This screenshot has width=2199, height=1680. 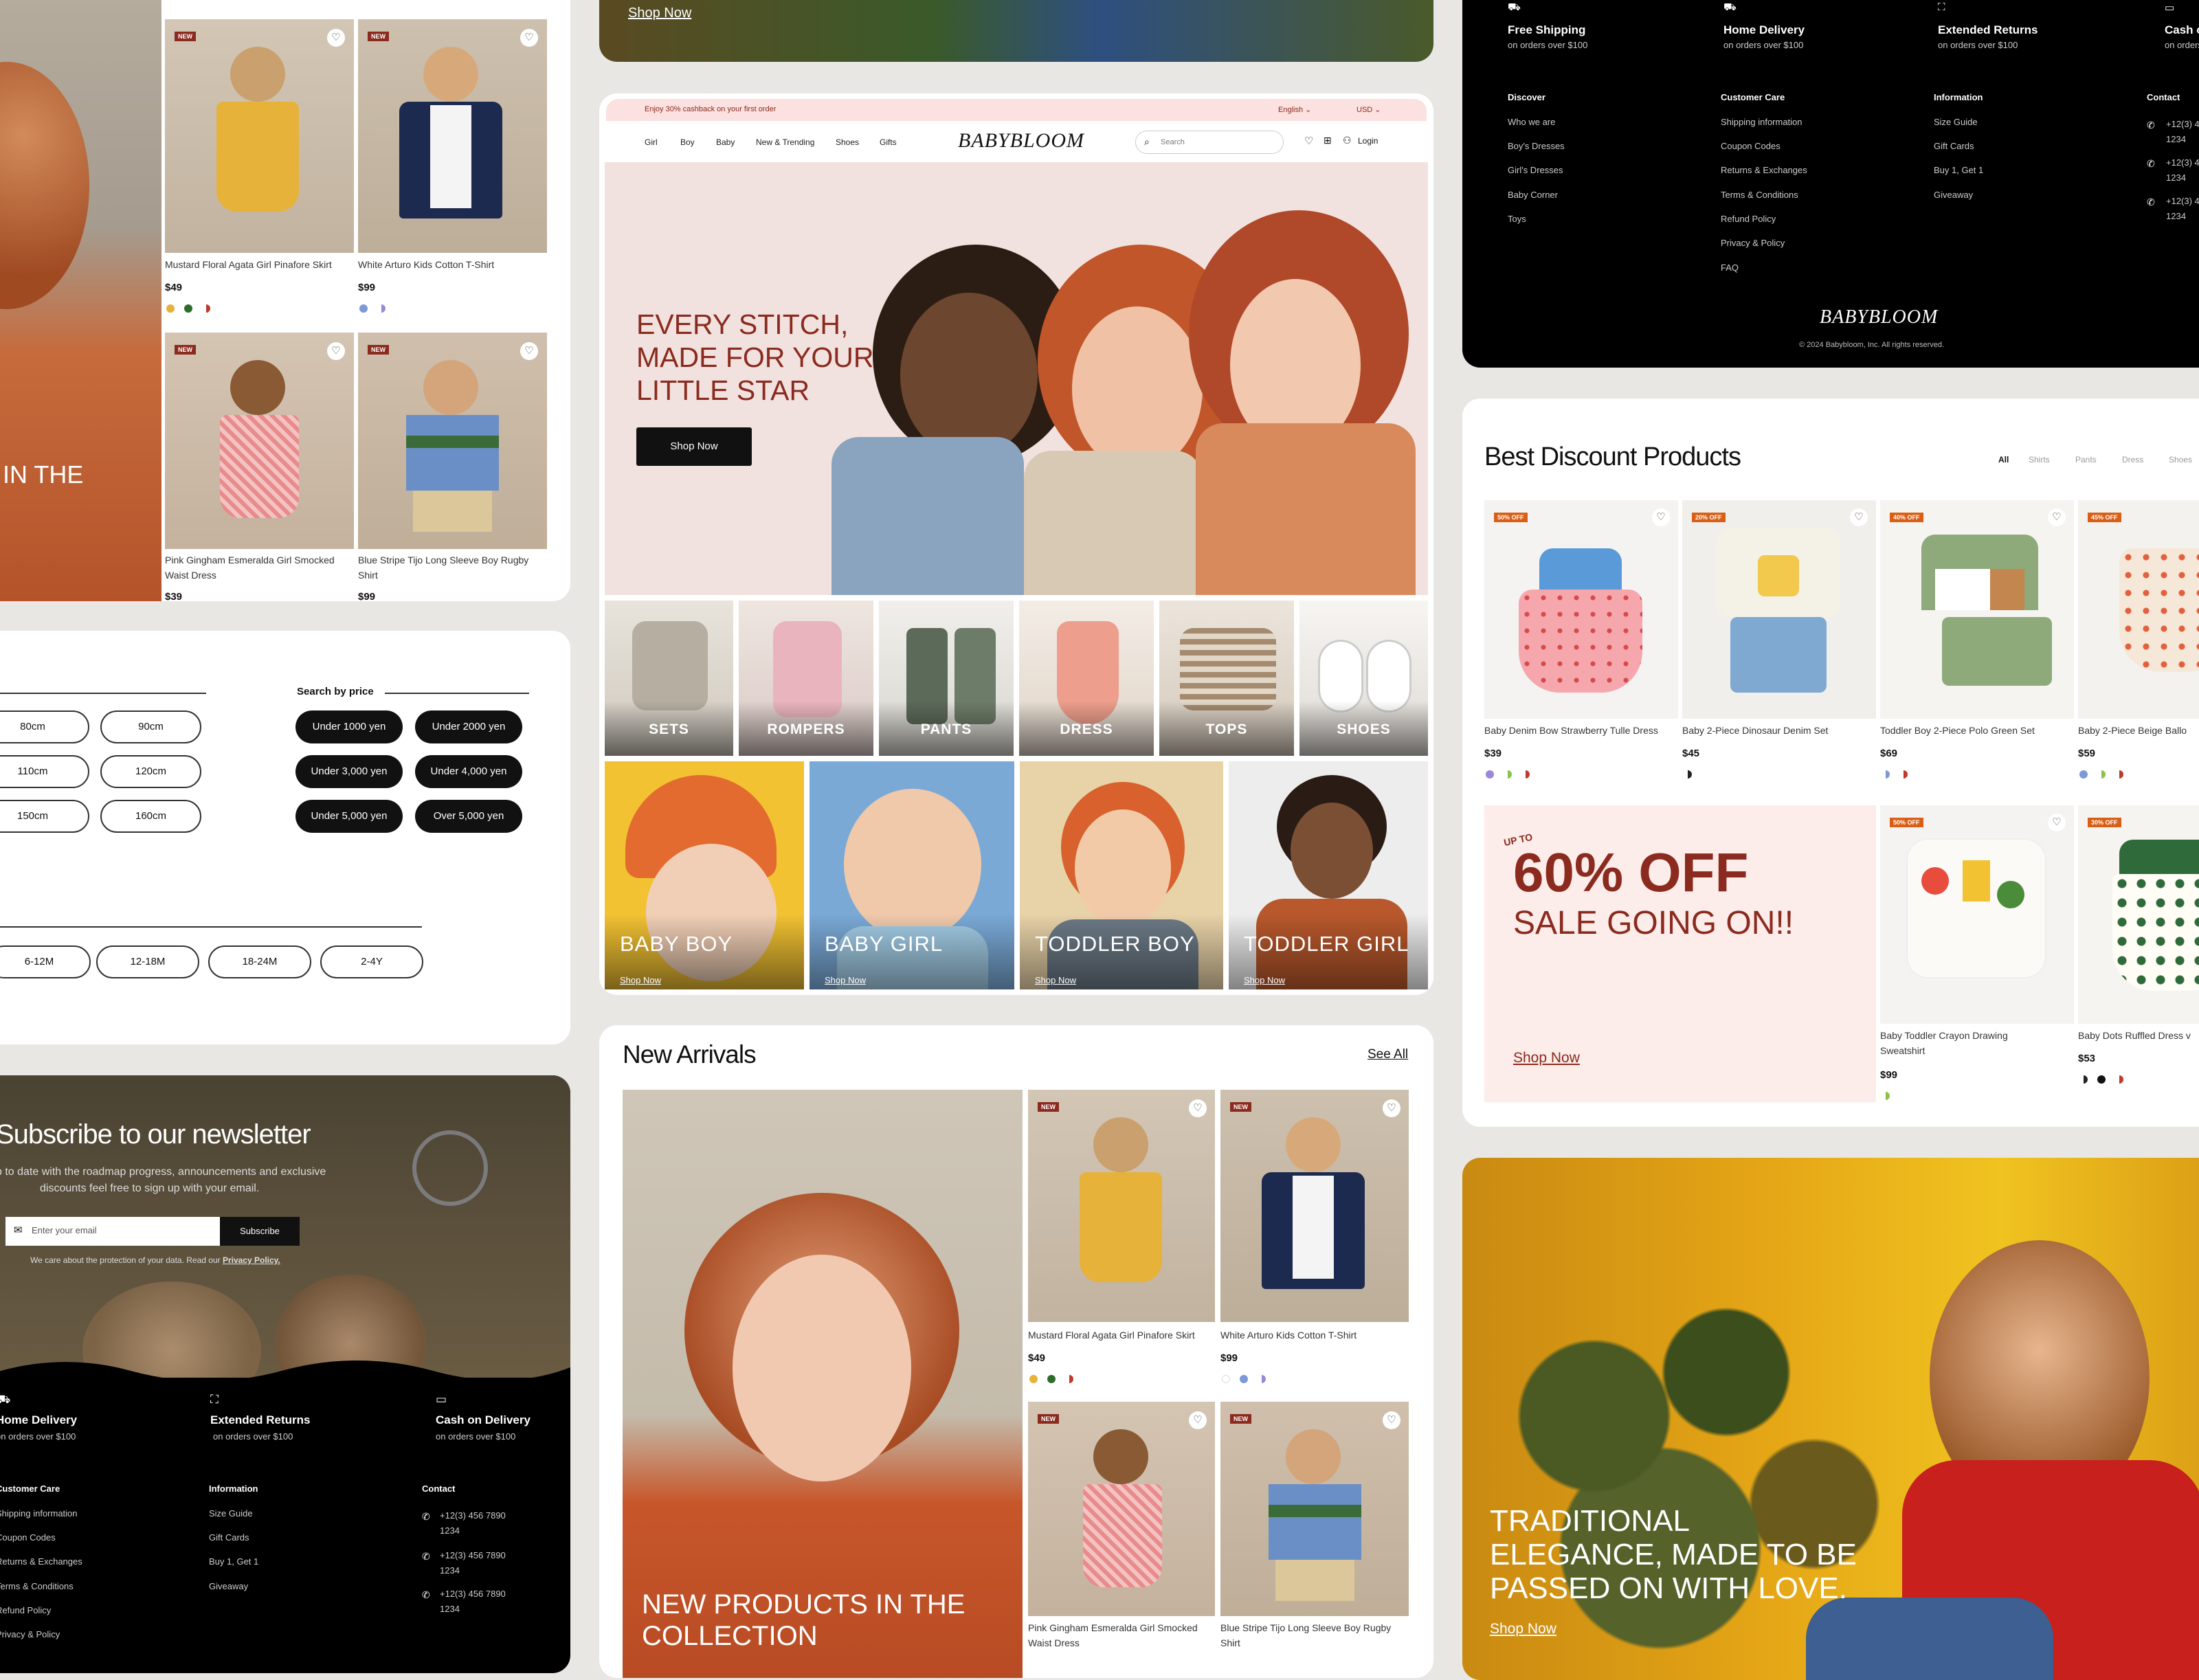 I want to click on login-link: Login, so click(x=1368, y=141).